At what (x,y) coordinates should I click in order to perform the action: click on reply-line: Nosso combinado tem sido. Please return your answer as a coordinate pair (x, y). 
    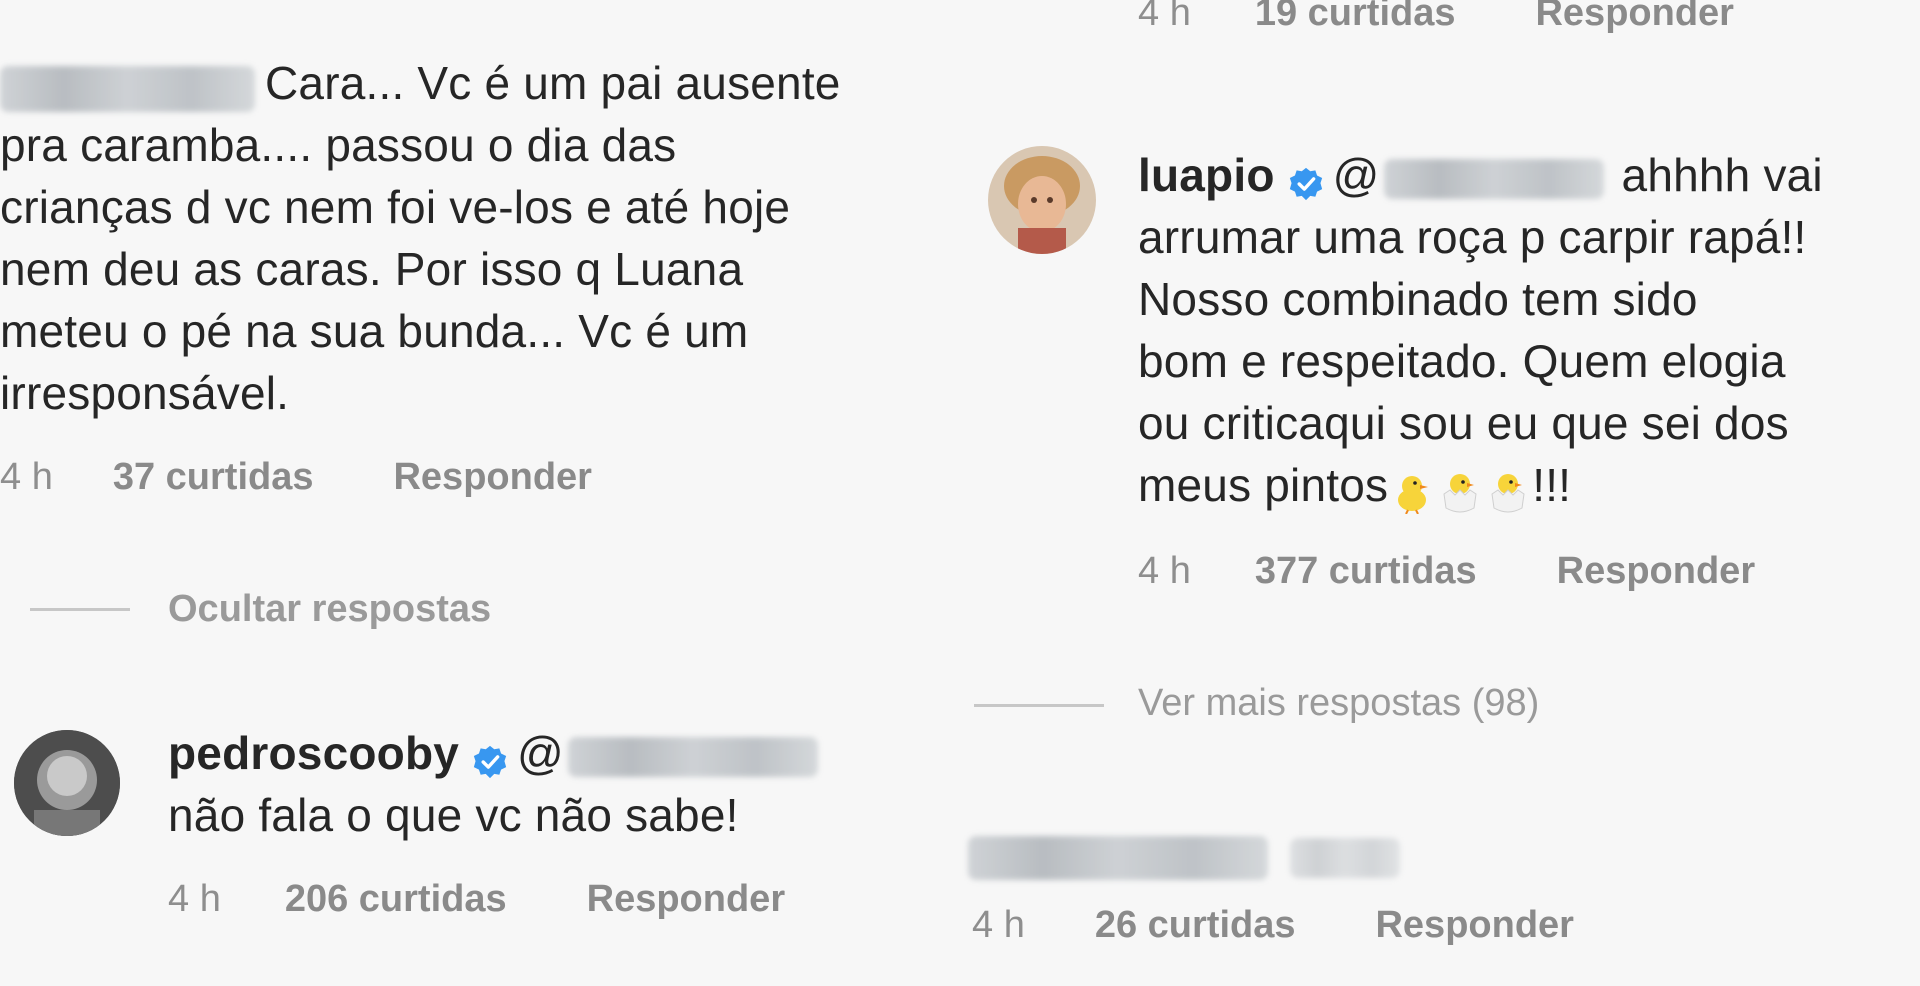
    Looking at the image, I should click on (1418, 299).